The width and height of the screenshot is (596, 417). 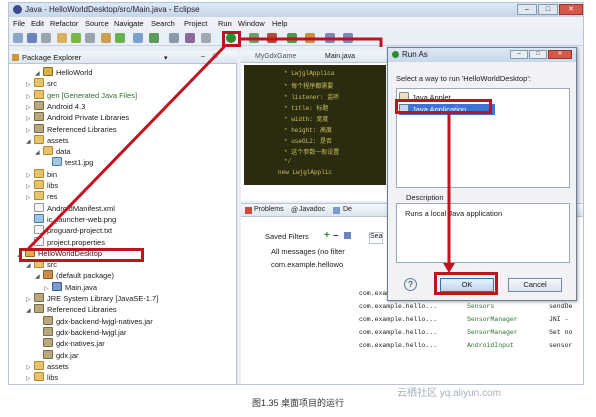 I want to click on figure-caption: 图1.35 桌面项目的运行, so click(x=298, y=403).